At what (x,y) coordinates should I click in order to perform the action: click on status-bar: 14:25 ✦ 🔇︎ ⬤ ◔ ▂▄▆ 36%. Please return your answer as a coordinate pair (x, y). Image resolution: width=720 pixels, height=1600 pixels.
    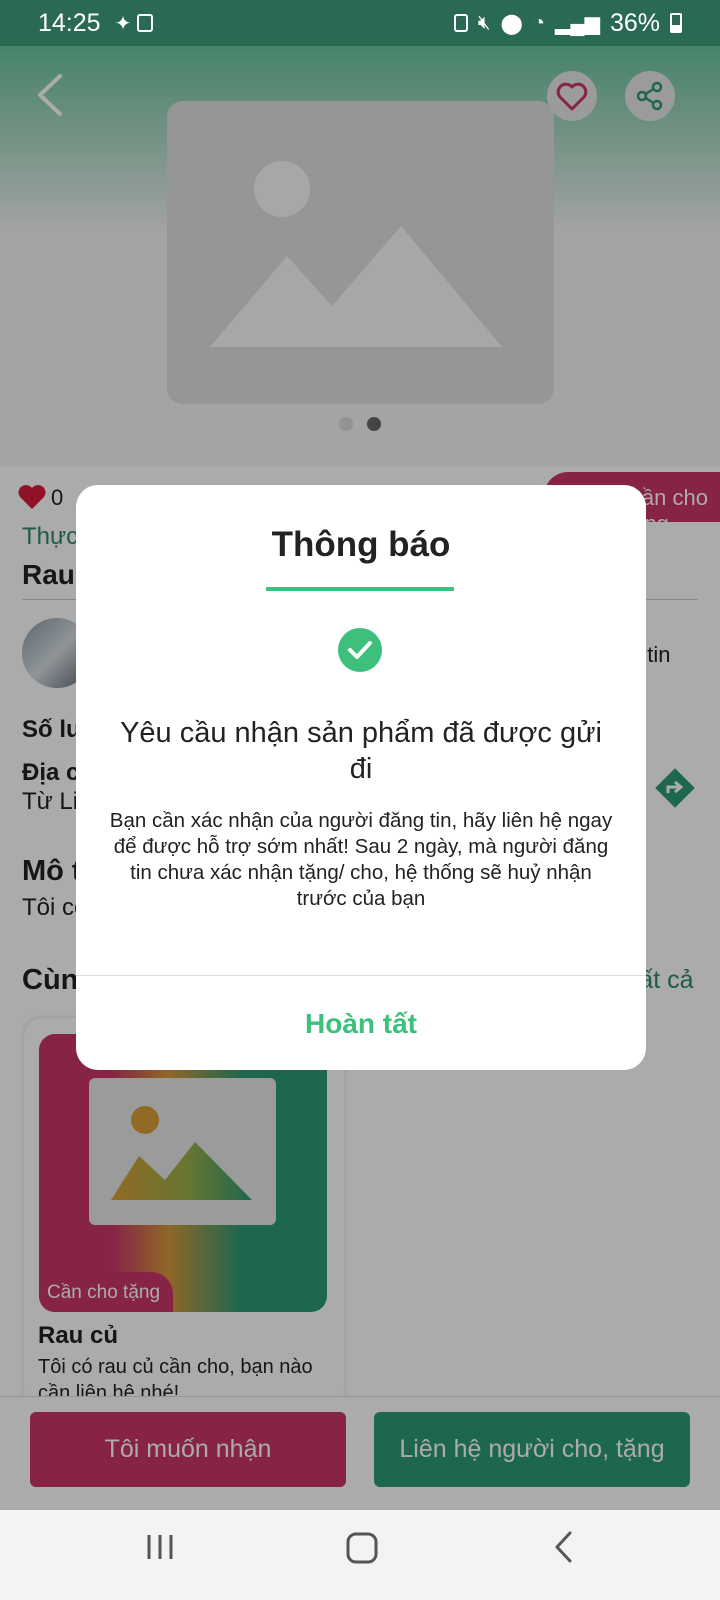
    Looking at the image, I should click on (360, 23).